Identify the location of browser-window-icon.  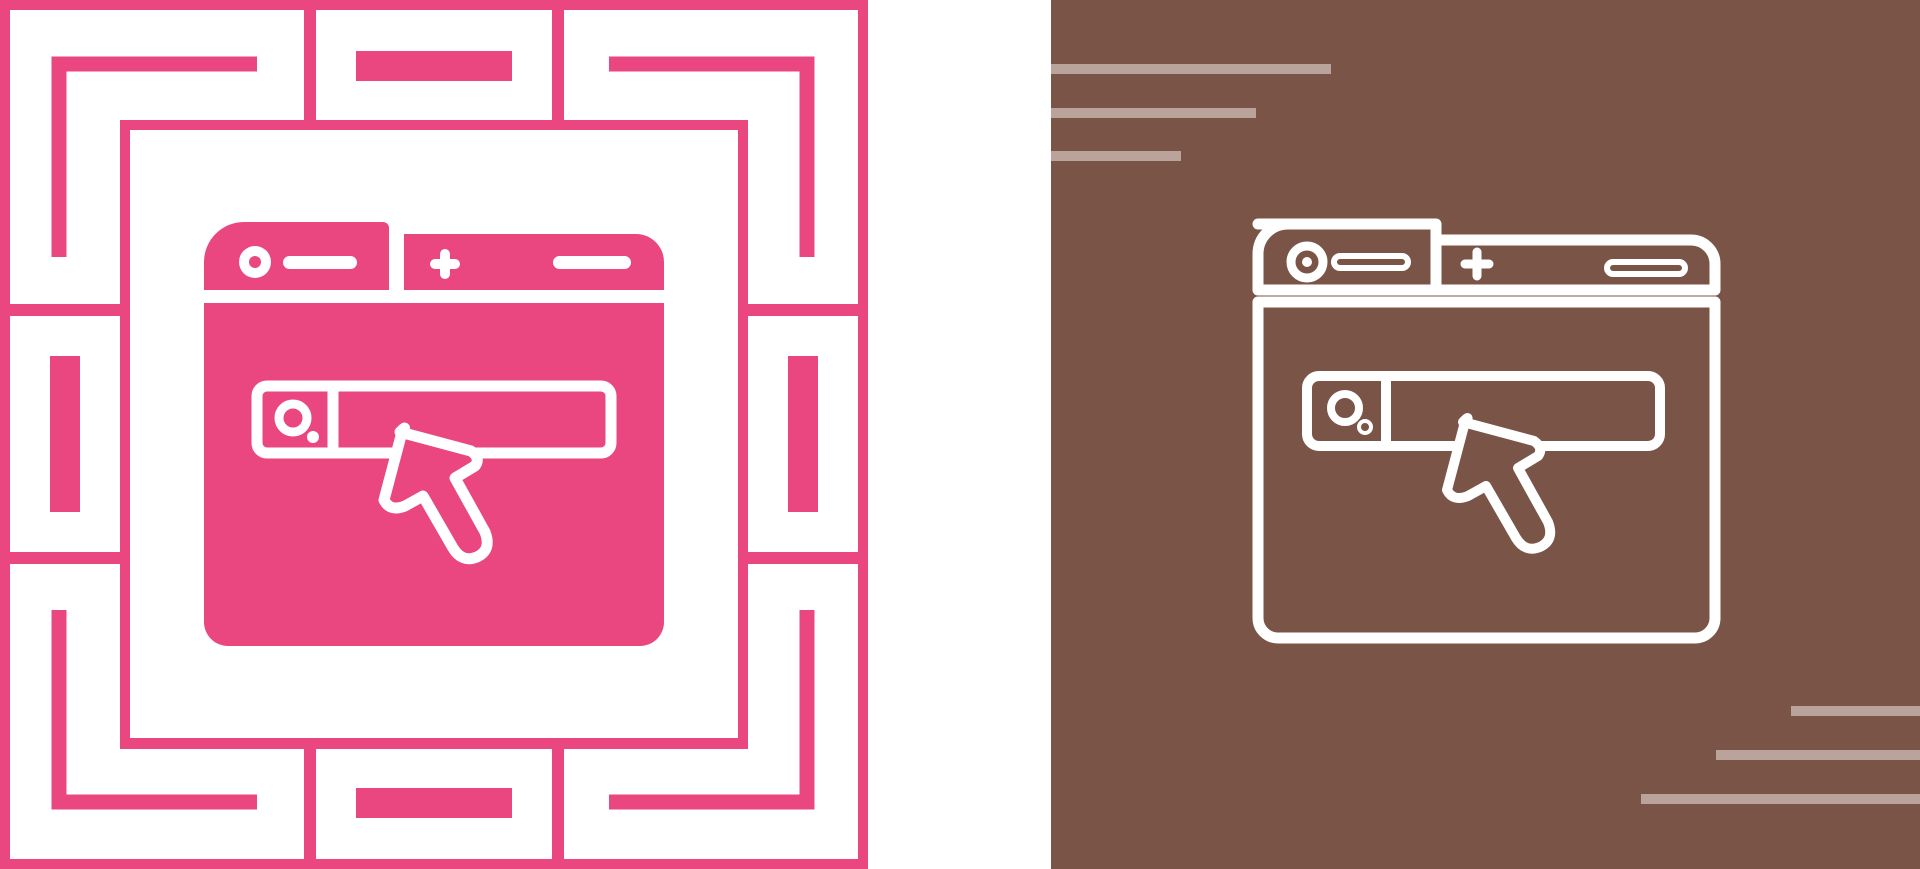
(434, 434).